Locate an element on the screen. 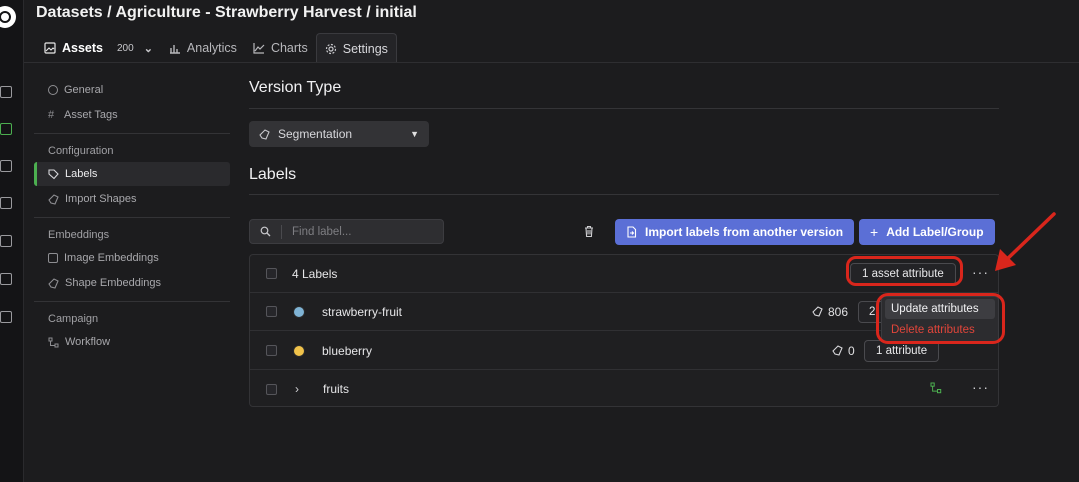 This screenshot has width=1079, height=482. caret-down-icon: ▼ is located at coordinates (414, 134).